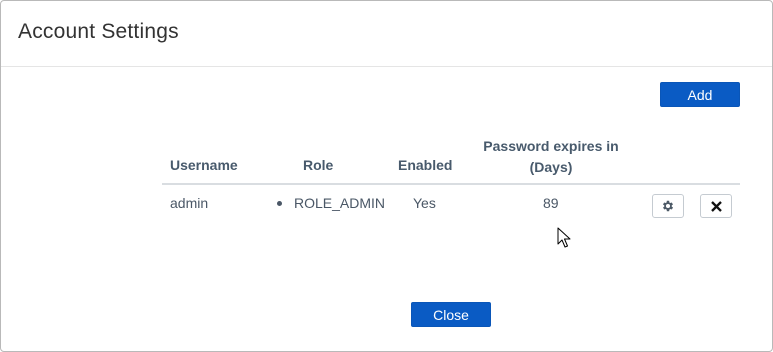  Describe the element at coordinates (451, 314) in the screenshot. I see `close-button: Close` at that location.